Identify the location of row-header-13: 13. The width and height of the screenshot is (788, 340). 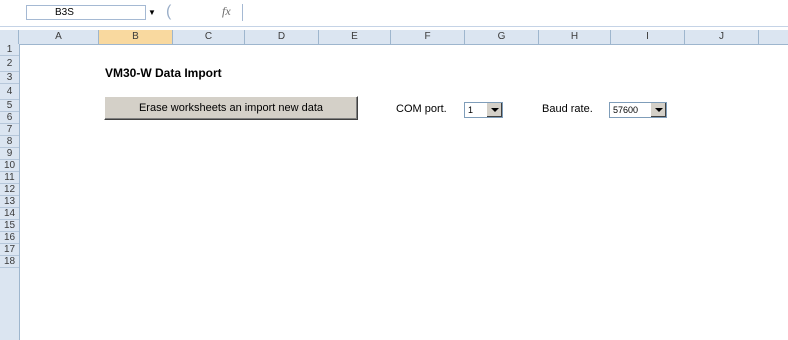
(9, 202).